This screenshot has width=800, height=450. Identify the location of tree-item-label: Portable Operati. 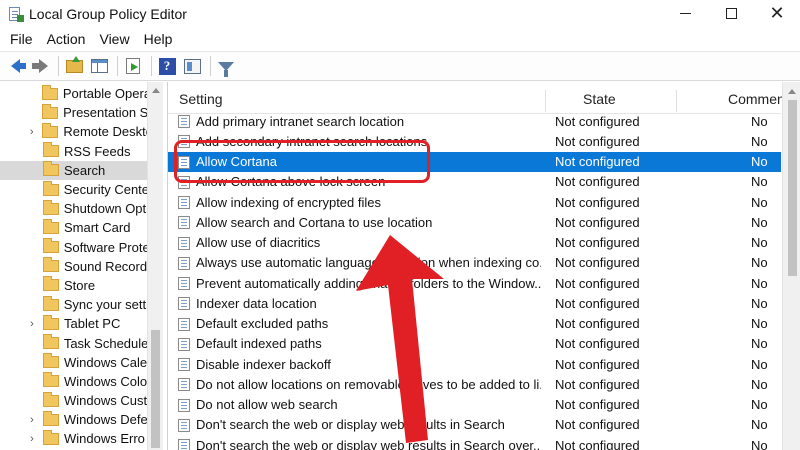
(104, 94).